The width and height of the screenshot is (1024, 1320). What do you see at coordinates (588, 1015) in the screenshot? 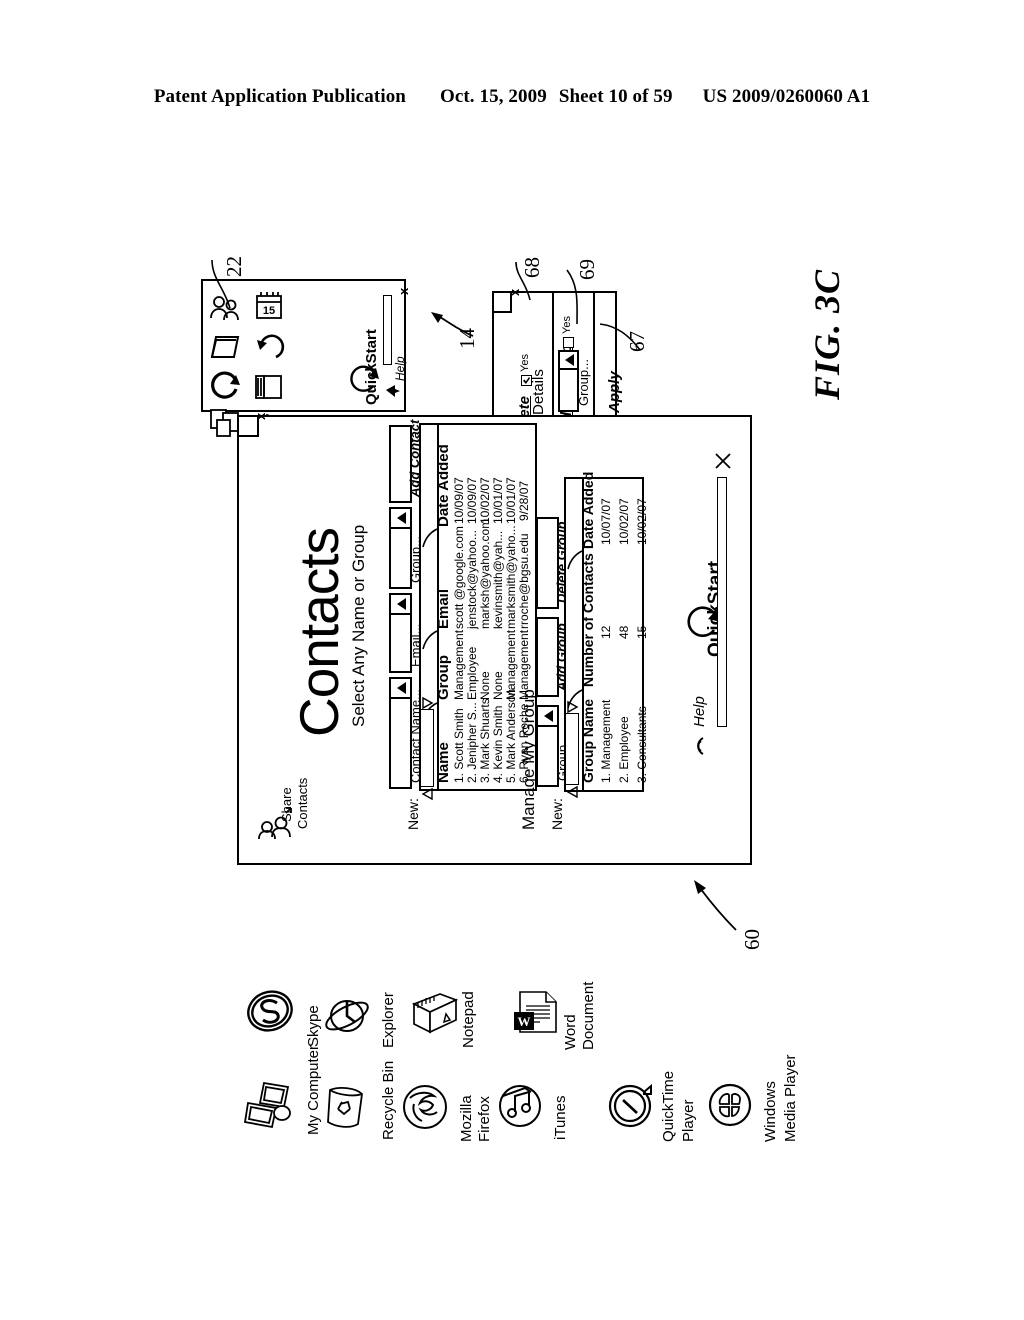
I see `desktop-icon-label-2: Document` at bounding box center [588, 1015].